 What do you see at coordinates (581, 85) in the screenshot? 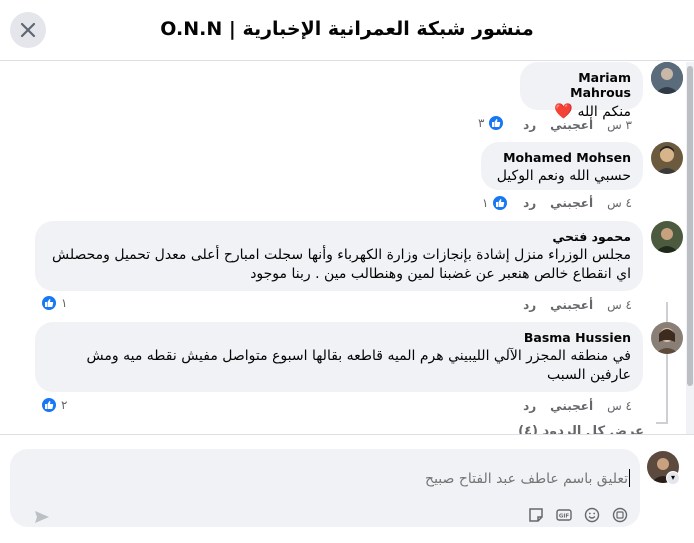
I see `comment-author: Mariam Mahrous` at bounding box center [581, 85].